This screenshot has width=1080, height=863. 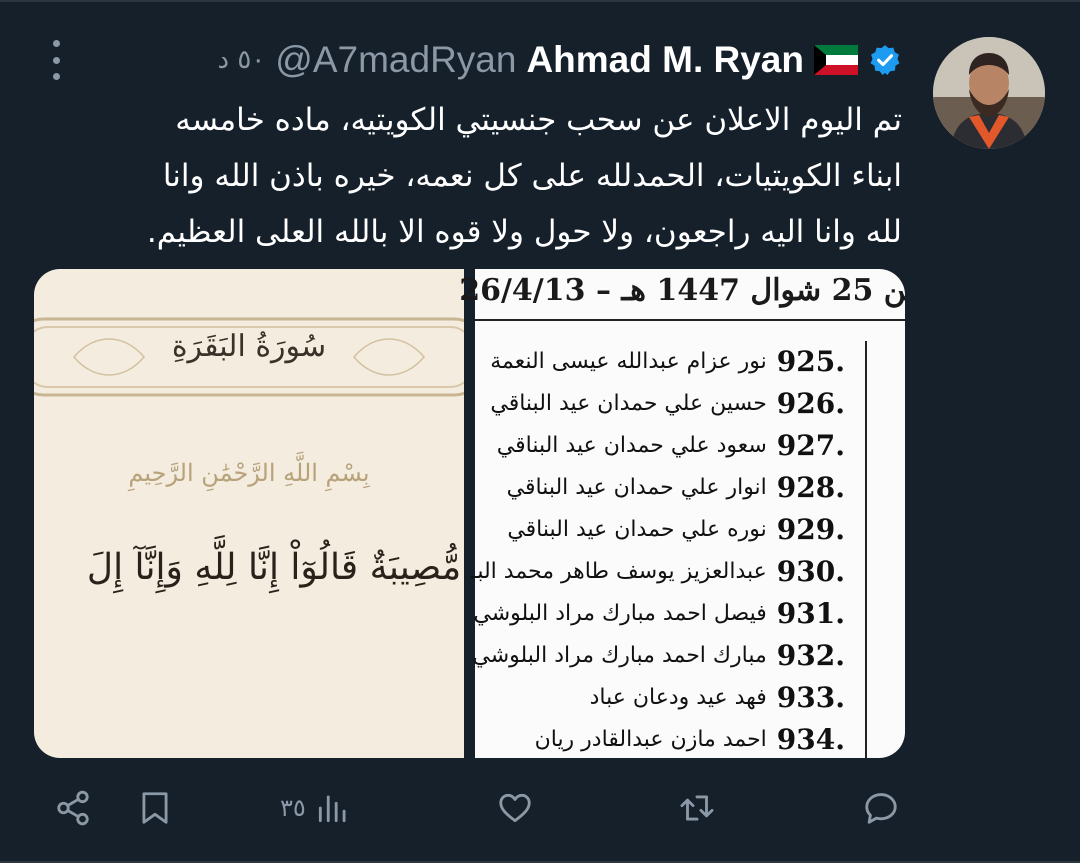 I want to click on avatar, so click(x=989, y=93).